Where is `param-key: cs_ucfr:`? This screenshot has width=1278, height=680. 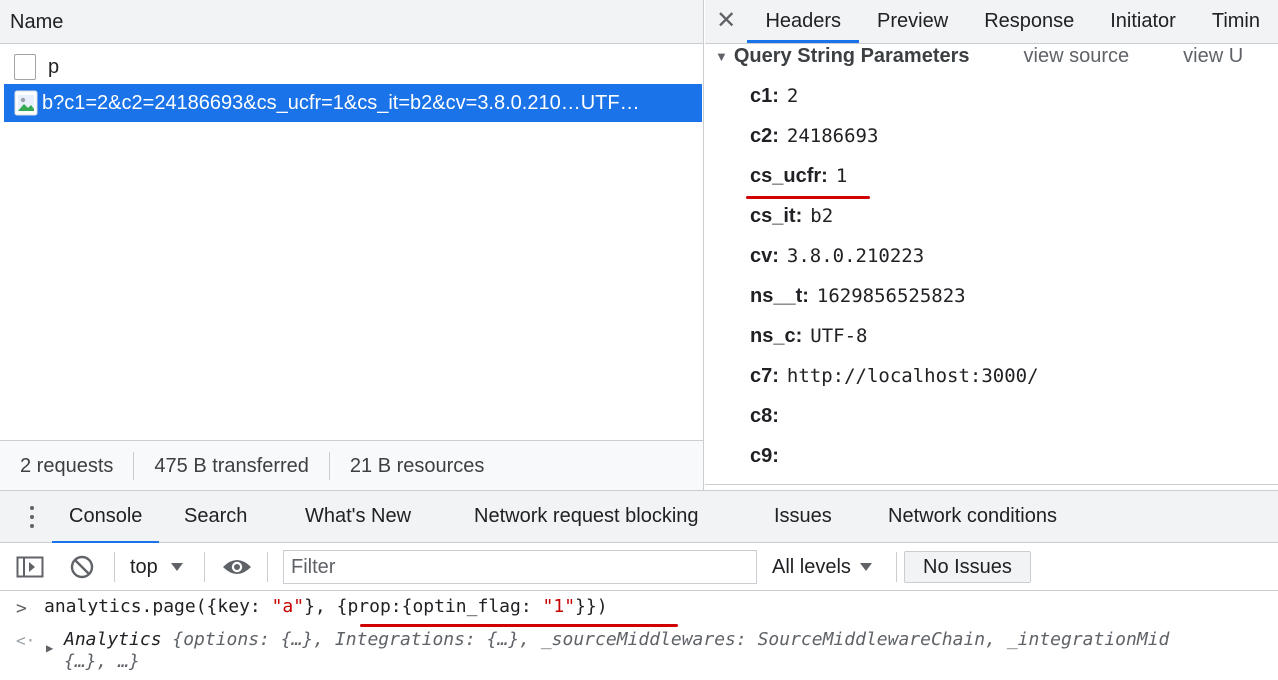
param-key: cs_ucfr: is located at coordinates (789, 176).